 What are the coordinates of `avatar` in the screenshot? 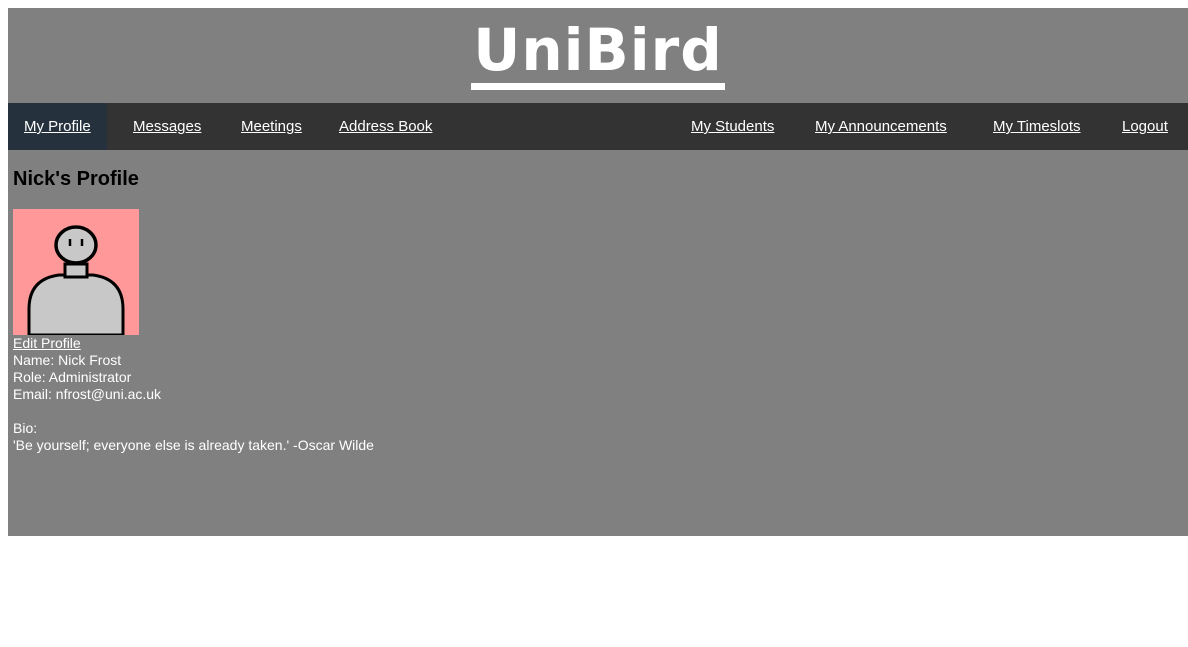 It's located at (76, 272).